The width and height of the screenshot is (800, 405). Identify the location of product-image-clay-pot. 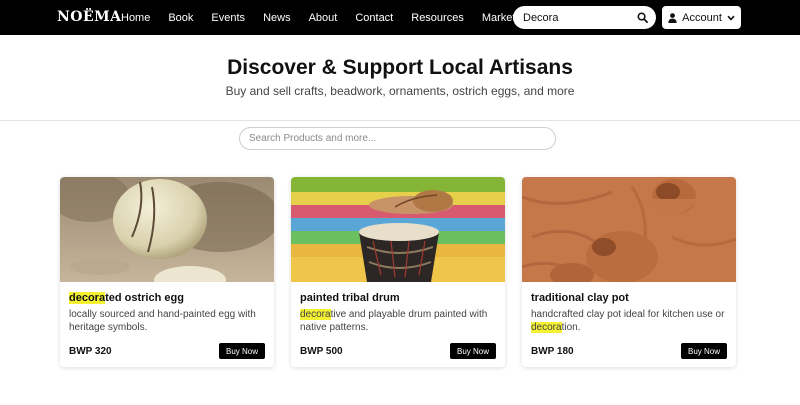
(629, 229).